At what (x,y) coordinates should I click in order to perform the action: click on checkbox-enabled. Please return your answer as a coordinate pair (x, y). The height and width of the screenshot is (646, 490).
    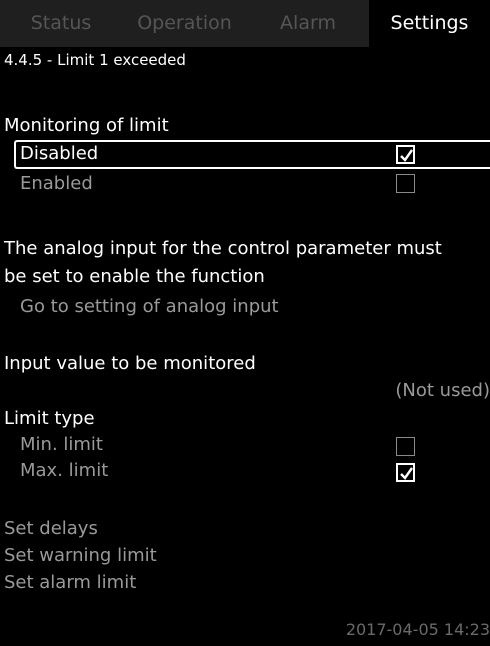
    Looking at the image, I should click on (405, 183).